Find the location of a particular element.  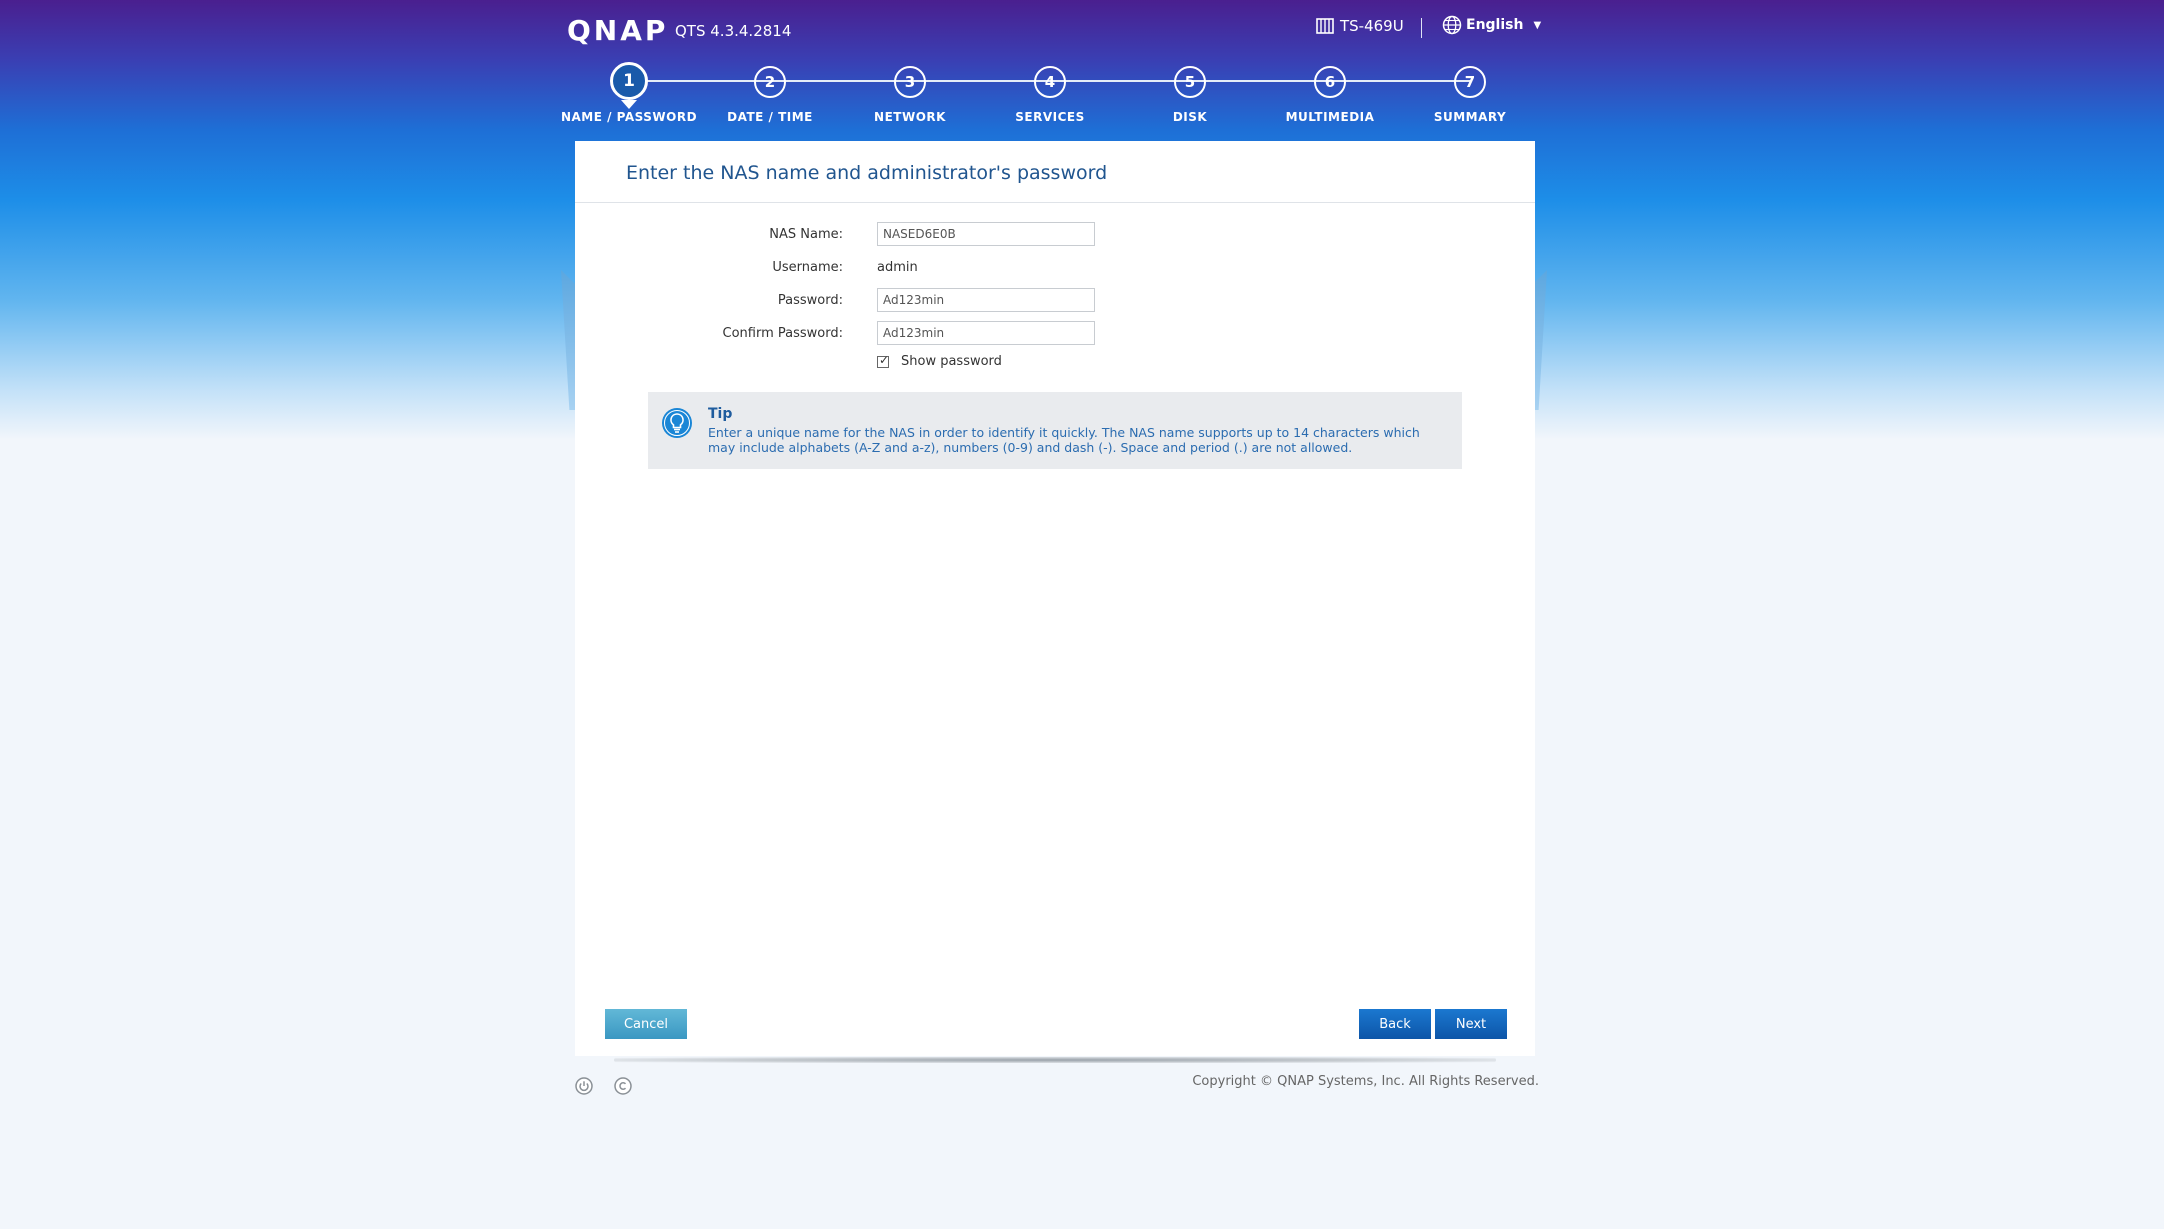

model-name: TS-469U is located at coordinates (1372, 26).